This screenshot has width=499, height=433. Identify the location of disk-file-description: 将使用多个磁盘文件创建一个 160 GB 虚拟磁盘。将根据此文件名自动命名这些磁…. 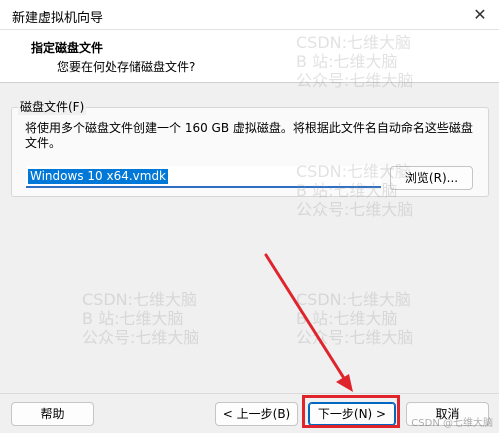
(249, 135).